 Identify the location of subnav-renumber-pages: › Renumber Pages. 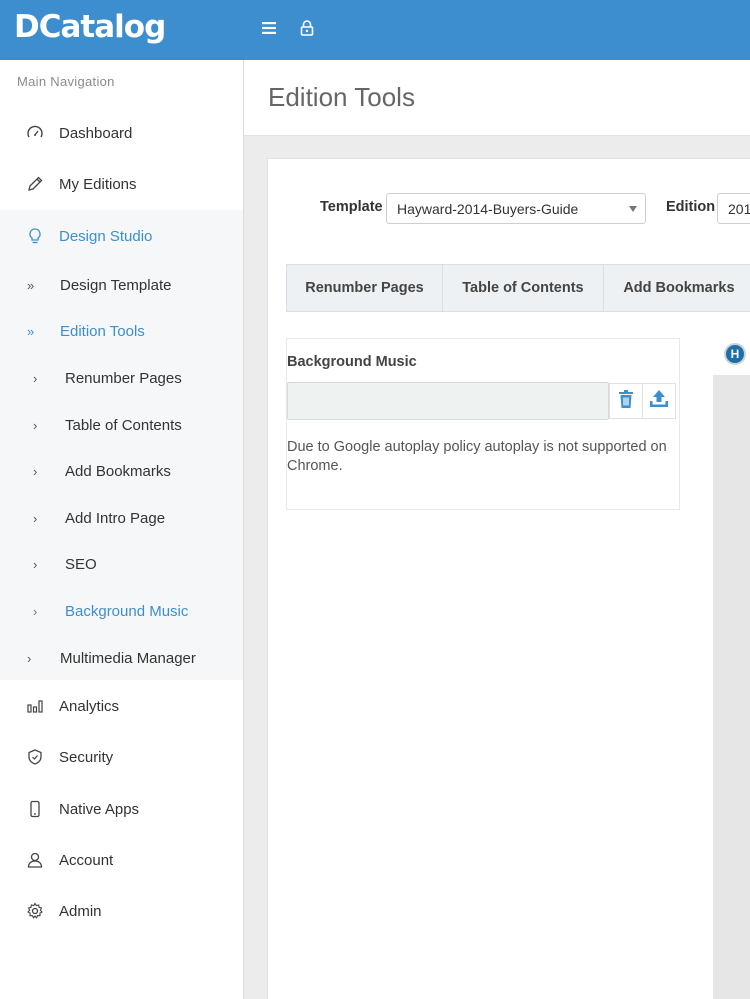
(121, 378).